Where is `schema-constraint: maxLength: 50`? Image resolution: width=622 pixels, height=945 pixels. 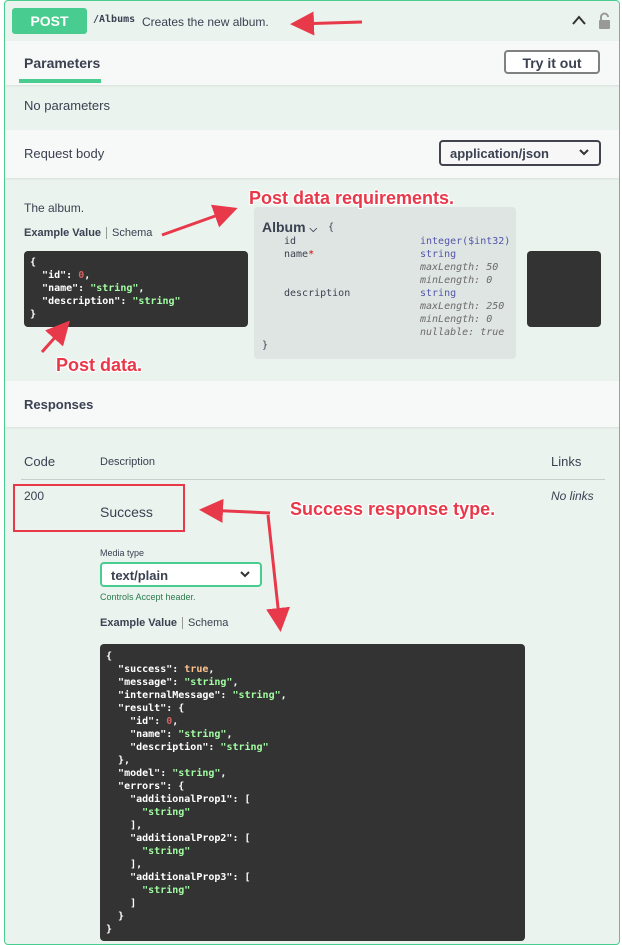
schema-constraint: maxLength: 50 is located at coordinates (459, 267).